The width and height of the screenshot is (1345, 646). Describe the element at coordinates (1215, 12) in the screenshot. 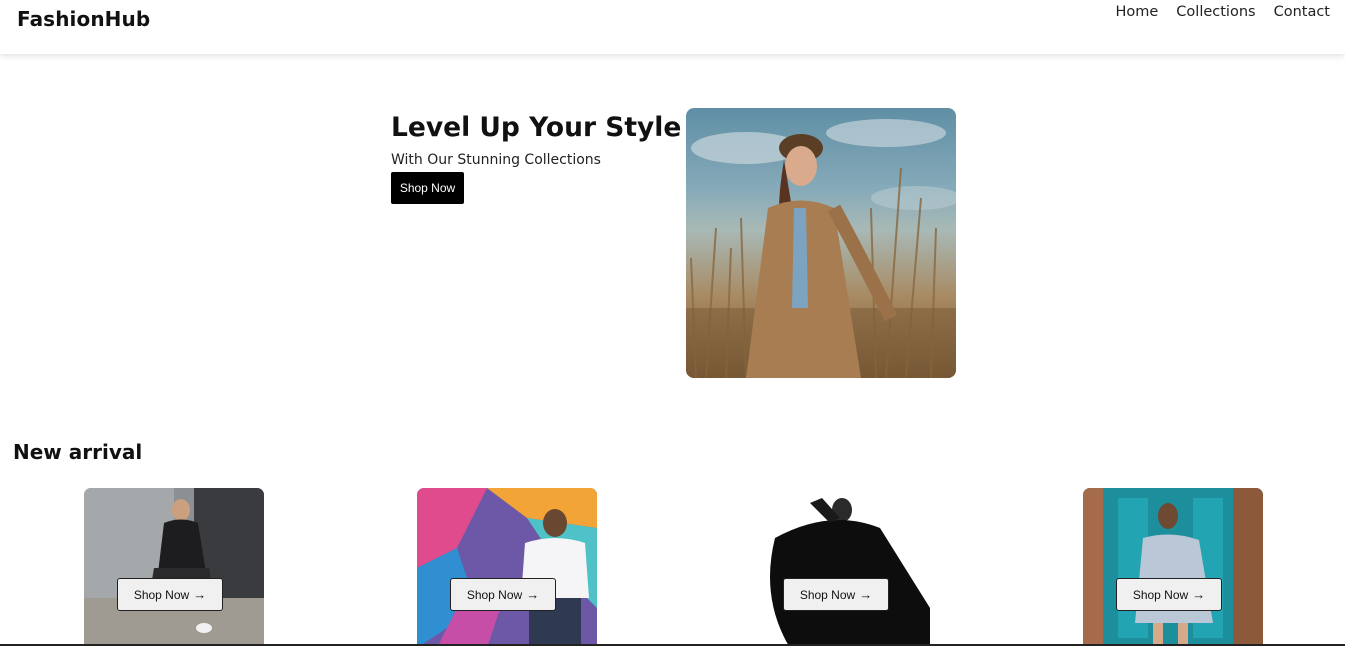

I see `nav-collections: Collections` at that location.